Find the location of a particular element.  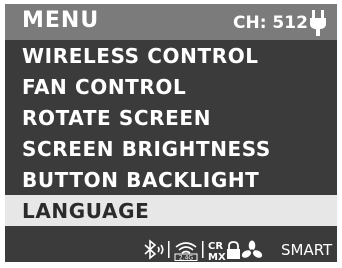

menu-item-fan-control: FAN CONTROL is located at coordinates (171, 86).